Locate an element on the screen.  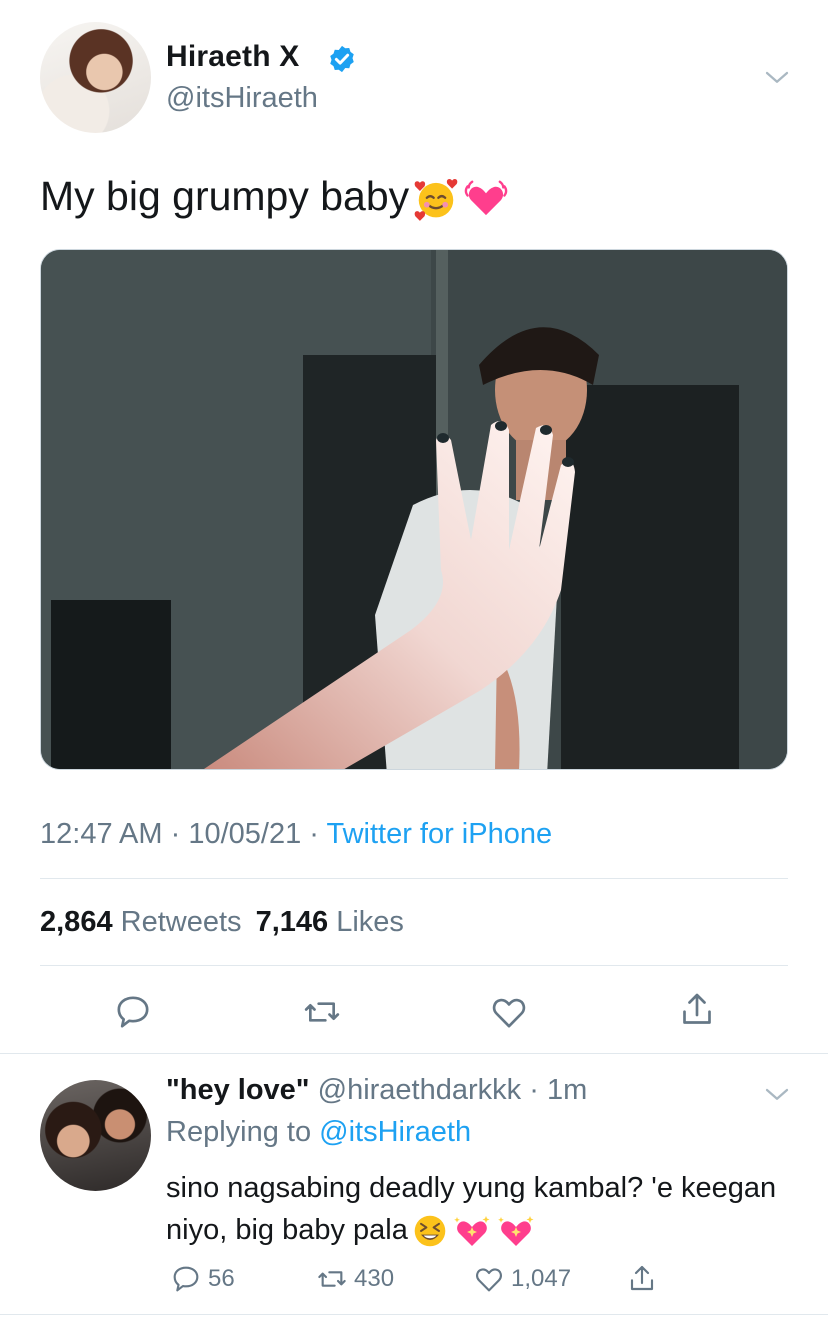
reply-author-name: "hey love" is located at coordinates (238, 1090).